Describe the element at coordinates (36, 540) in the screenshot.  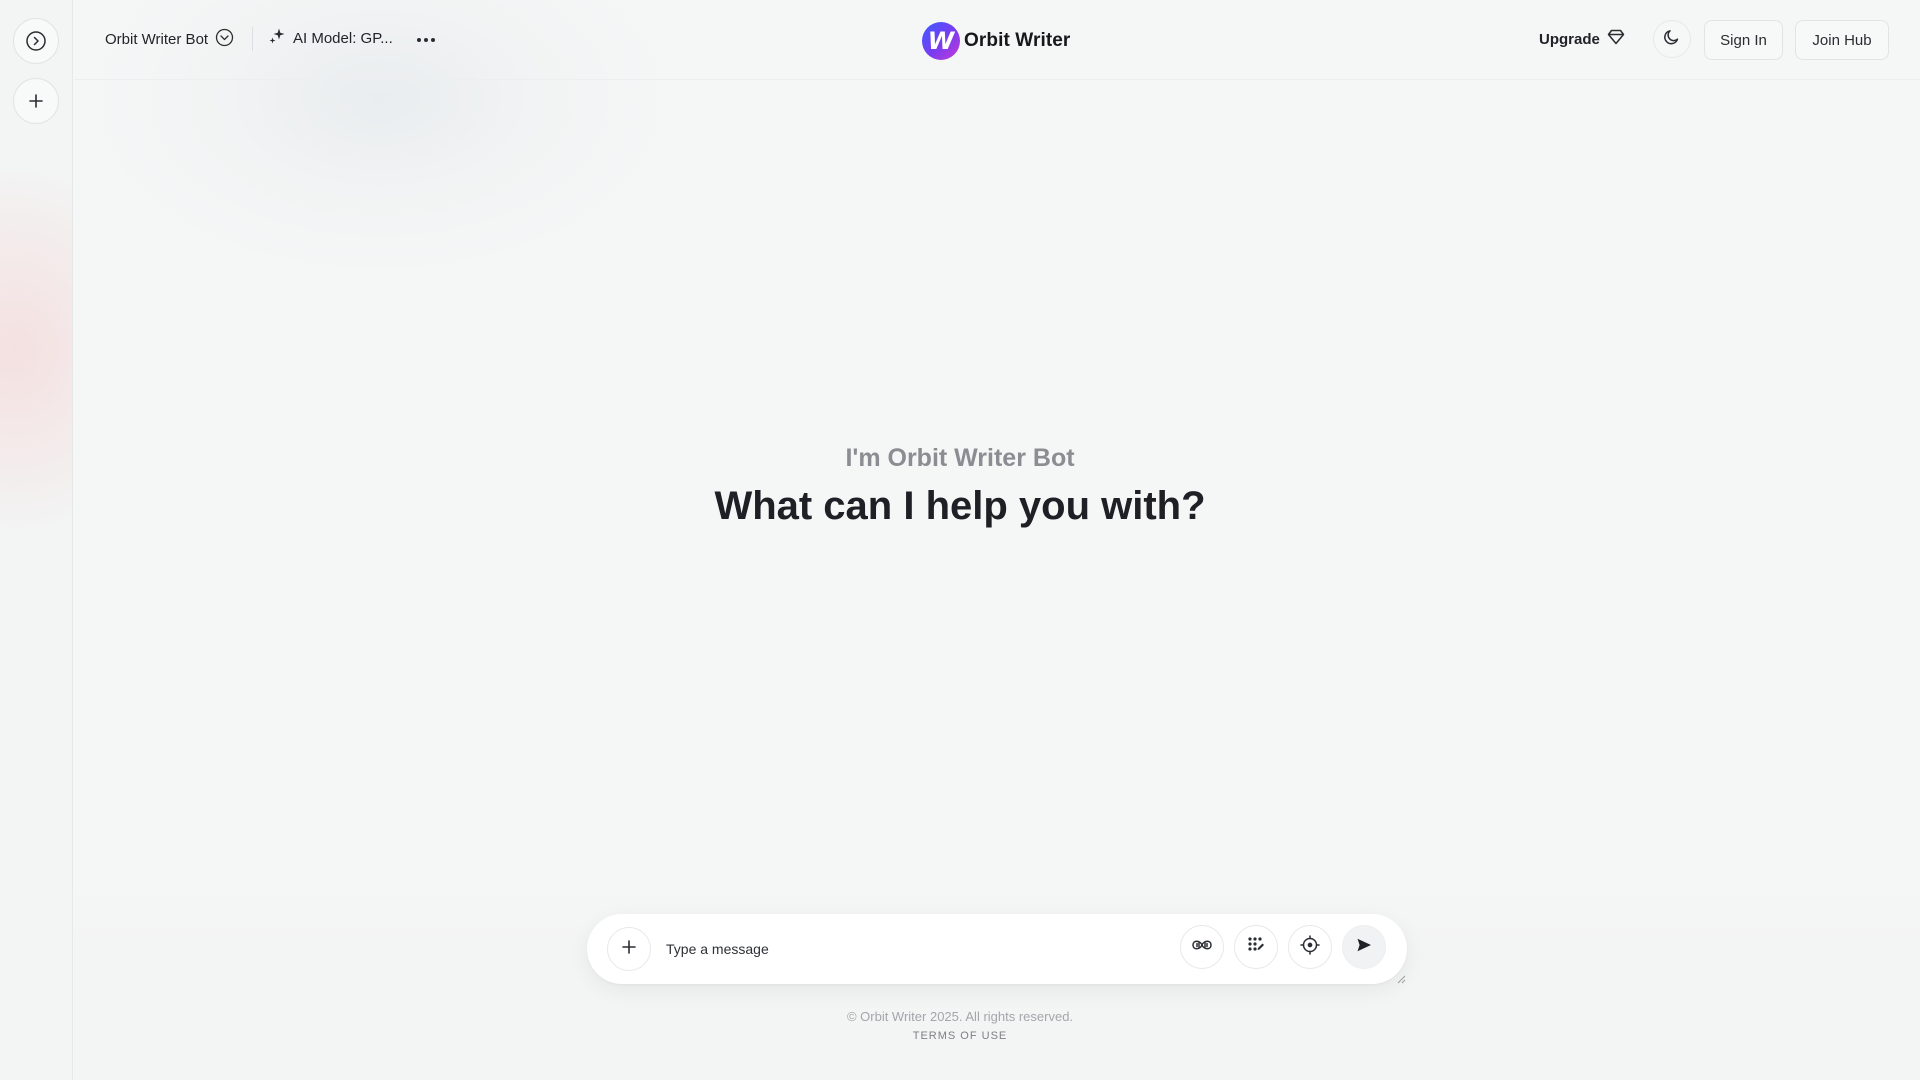
I see `left-rail` at that location.